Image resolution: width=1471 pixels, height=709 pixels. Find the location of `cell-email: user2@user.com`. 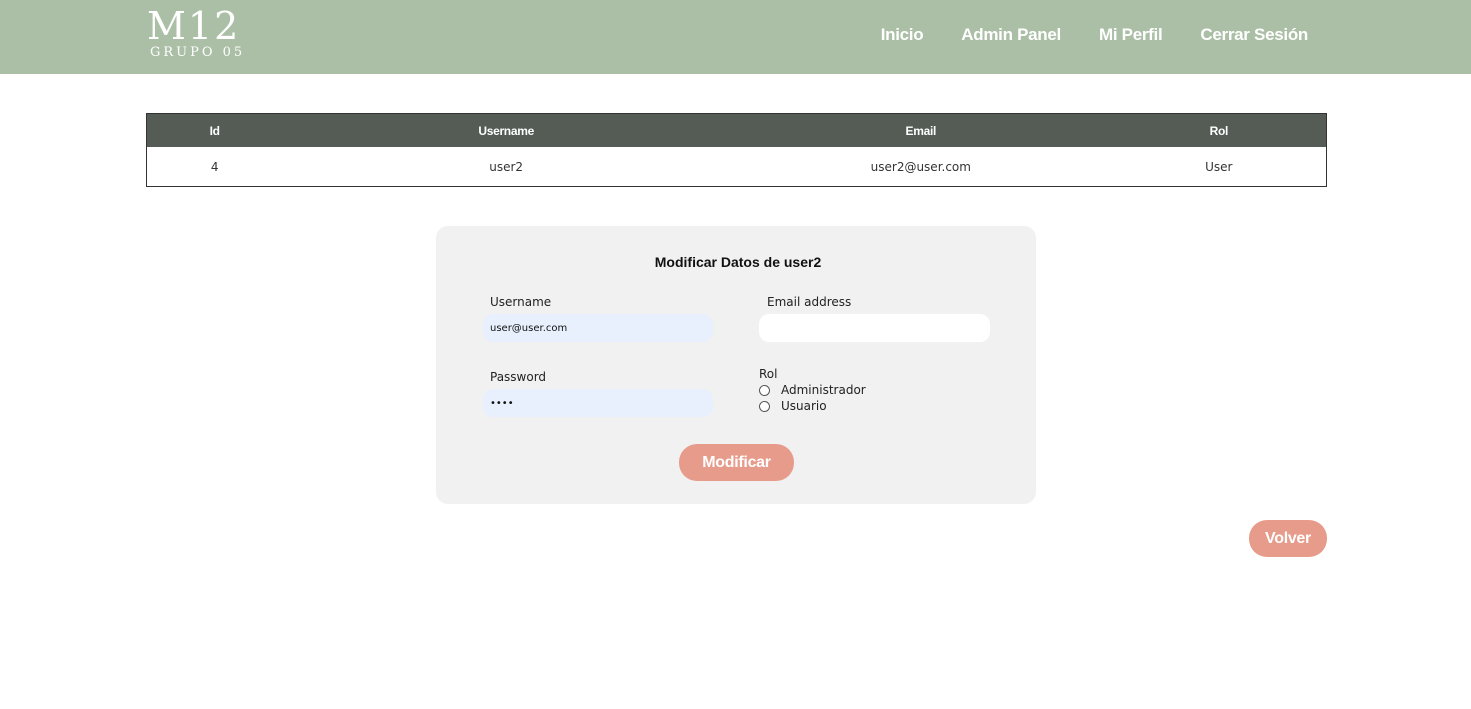

cell-email: user2@user.com is located at coordinates (920, 166).